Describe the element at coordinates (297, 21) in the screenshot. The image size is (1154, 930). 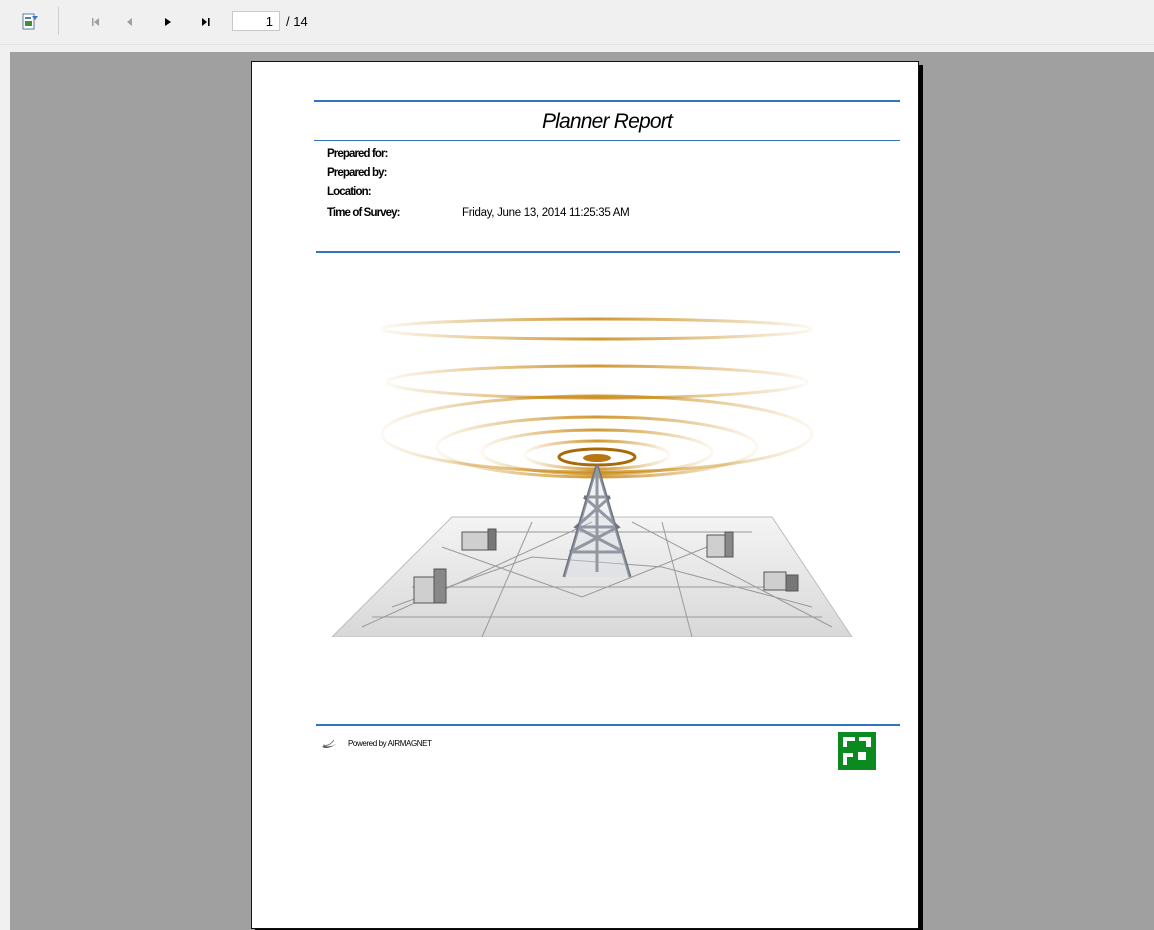
I see `total-pages-label: / 14` at that location.